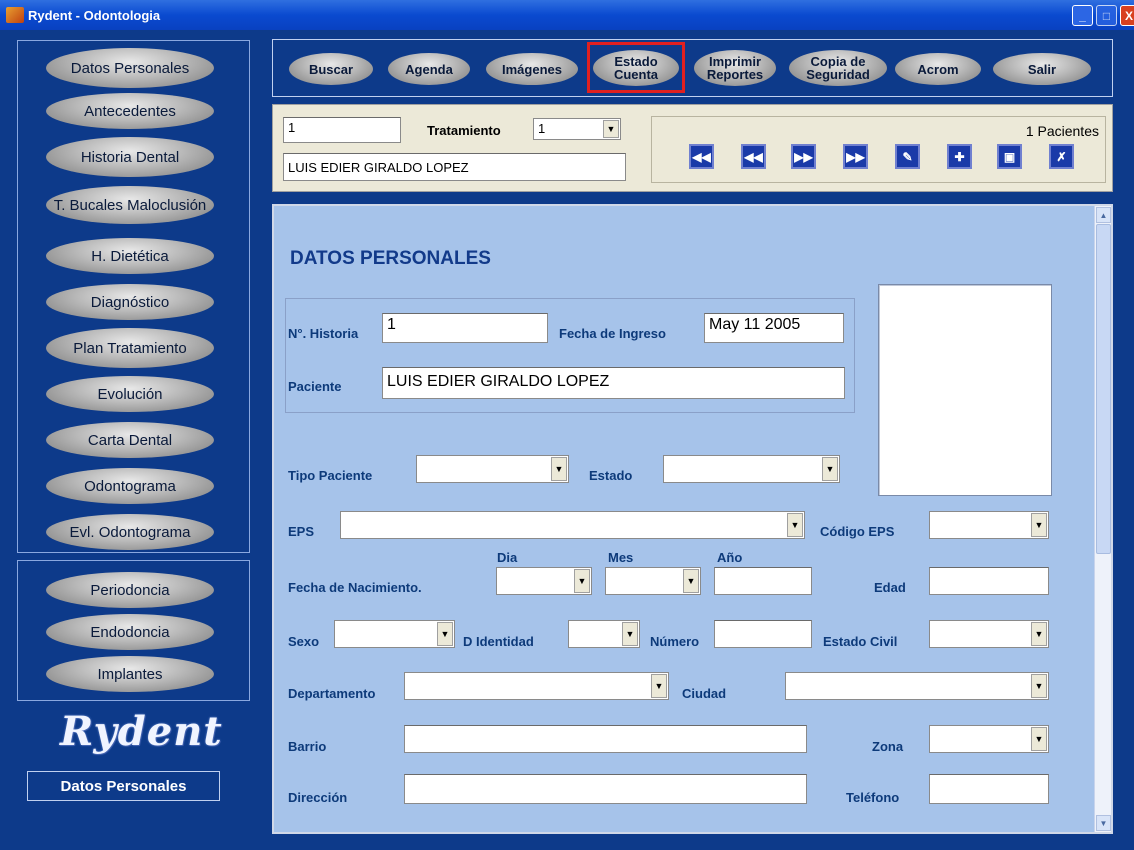  I want to click on scroll-thumb, so click(1103, 389).